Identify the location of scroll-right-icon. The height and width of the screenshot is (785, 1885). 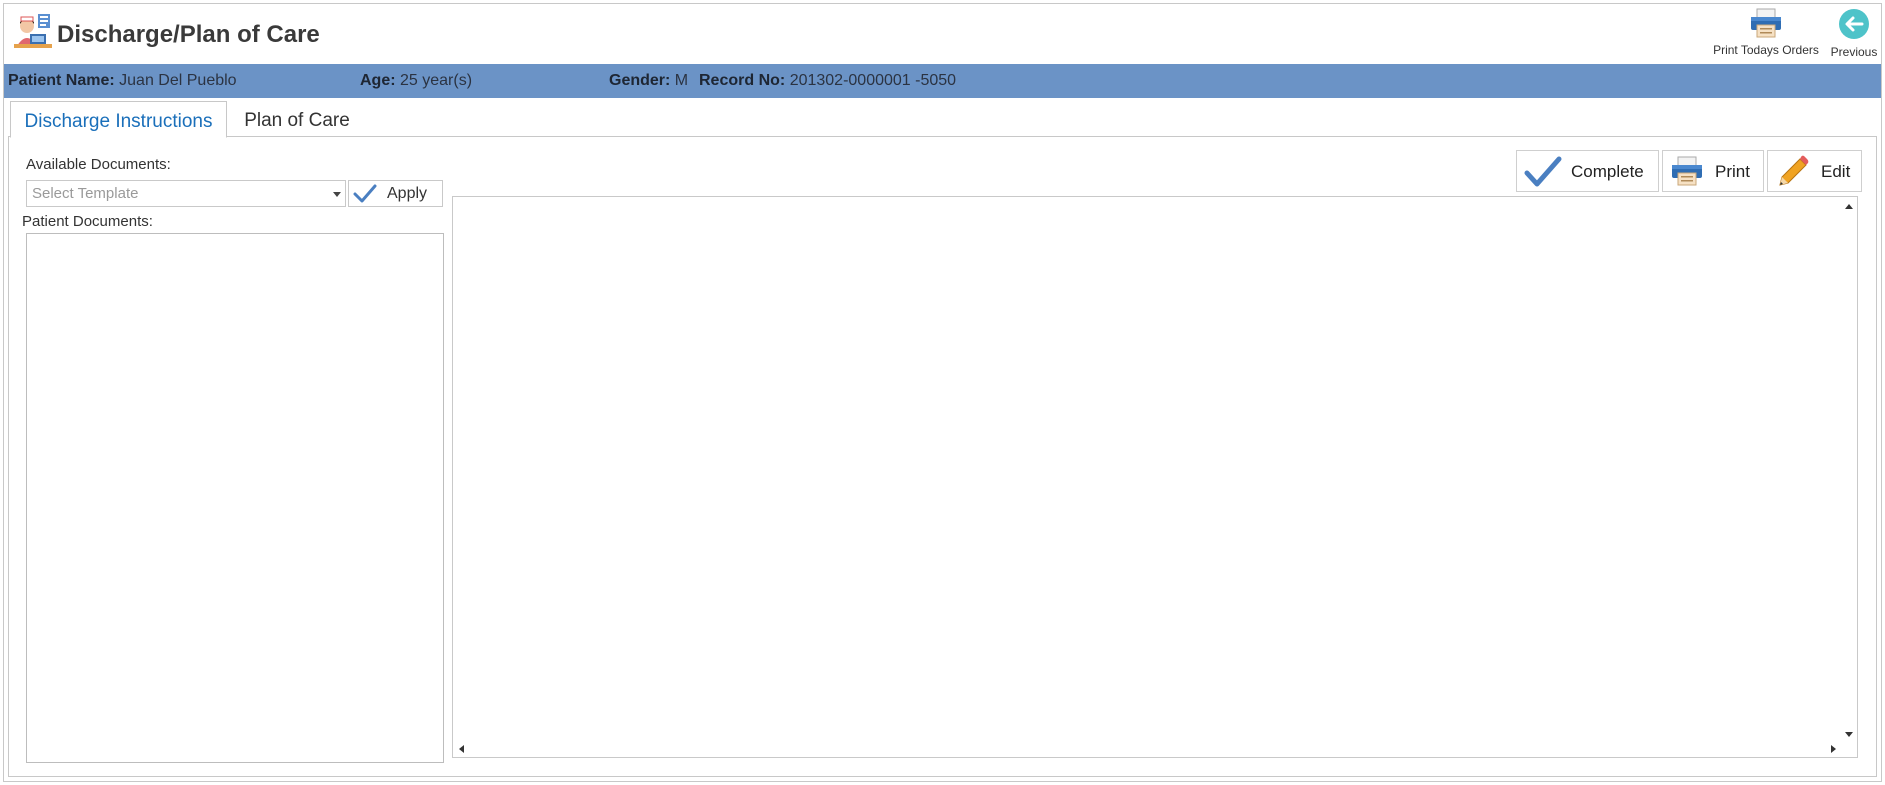
(1833, 749).